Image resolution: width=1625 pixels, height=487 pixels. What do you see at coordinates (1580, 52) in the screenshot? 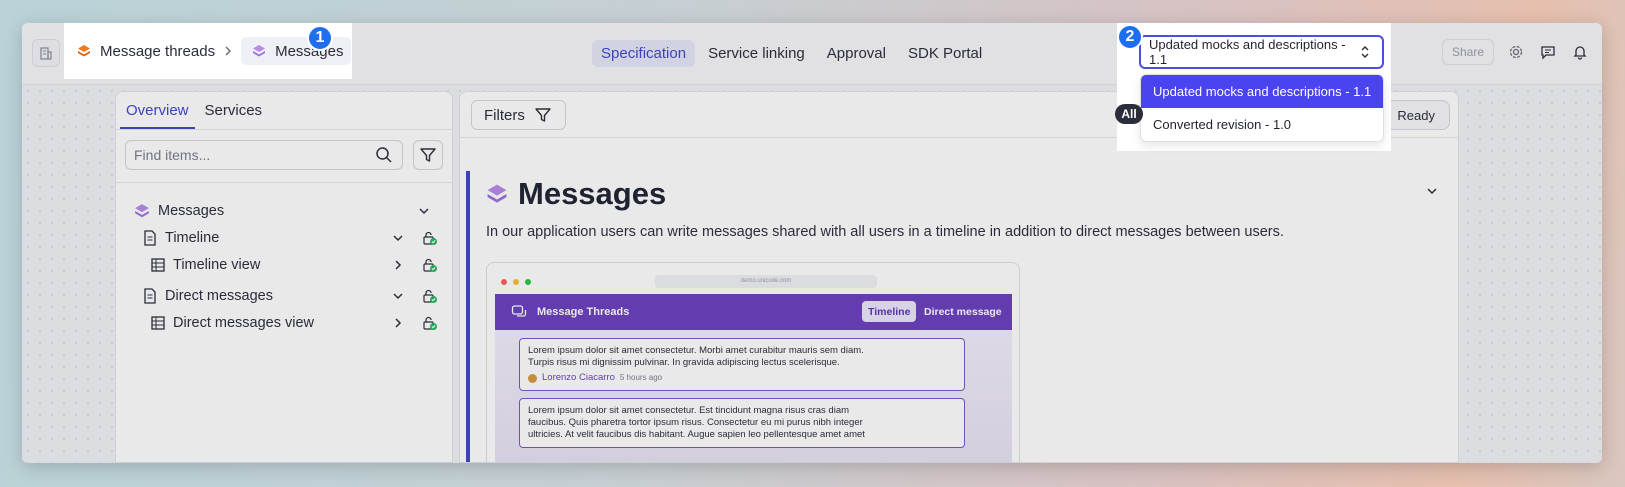
I see `bell-icon` at bounding box center [1580, 52].